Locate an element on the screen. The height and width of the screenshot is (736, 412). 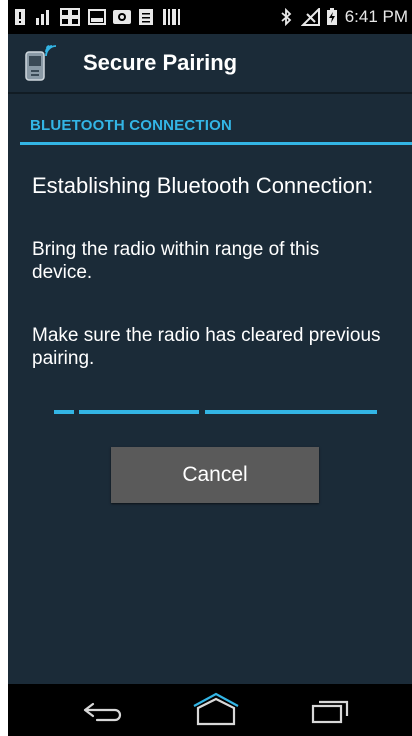
home-button is located at coordinates (216, 710).